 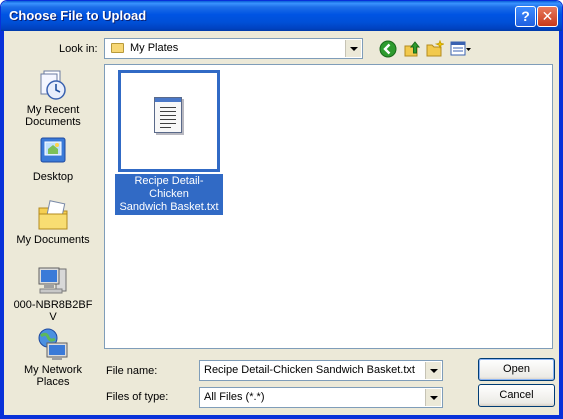 What do you see at coordinates (234, 397) in the screenshot?
I see `file-type-value: All Files (*.*)` at bounding box center [234, 397].